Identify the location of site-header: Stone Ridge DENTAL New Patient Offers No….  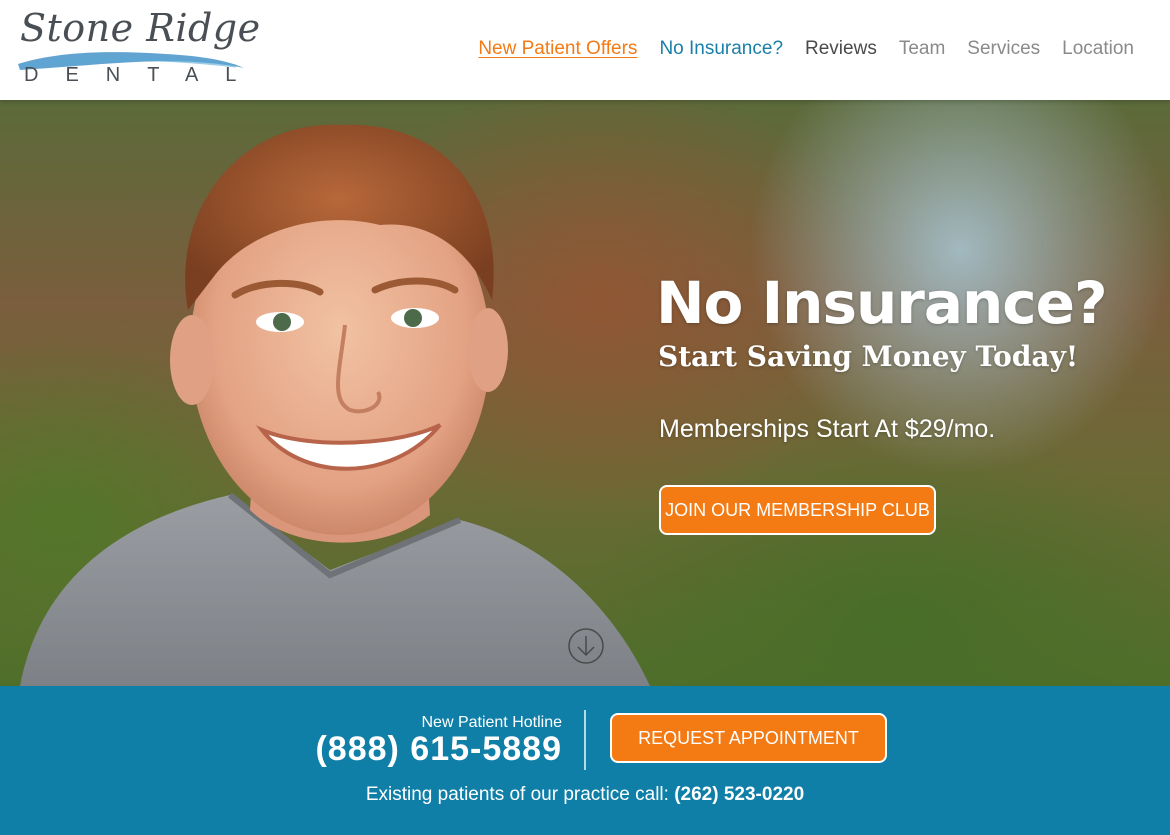
(585, 50).